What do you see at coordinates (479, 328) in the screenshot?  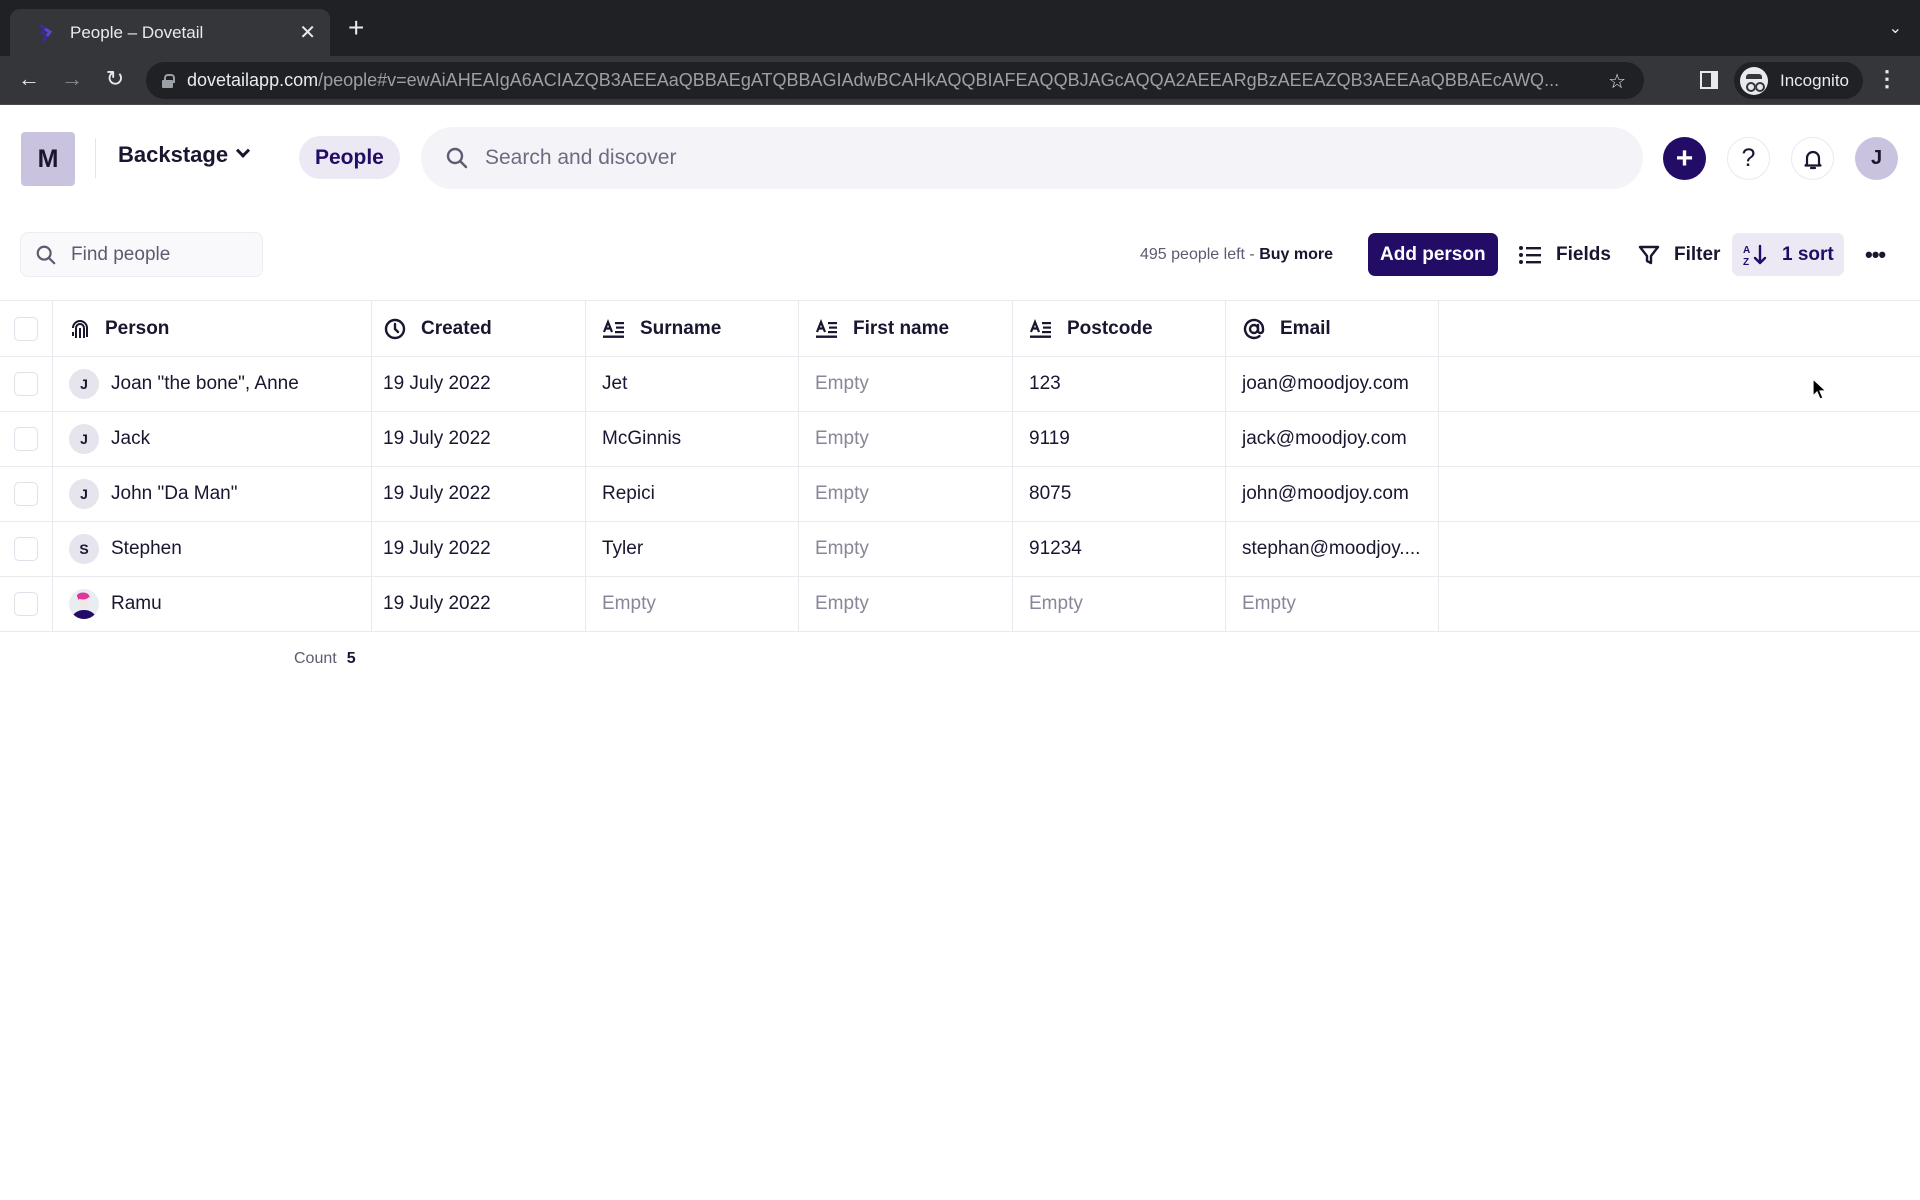 I see `column-header-created: Created` at bounding box center [479, 328].